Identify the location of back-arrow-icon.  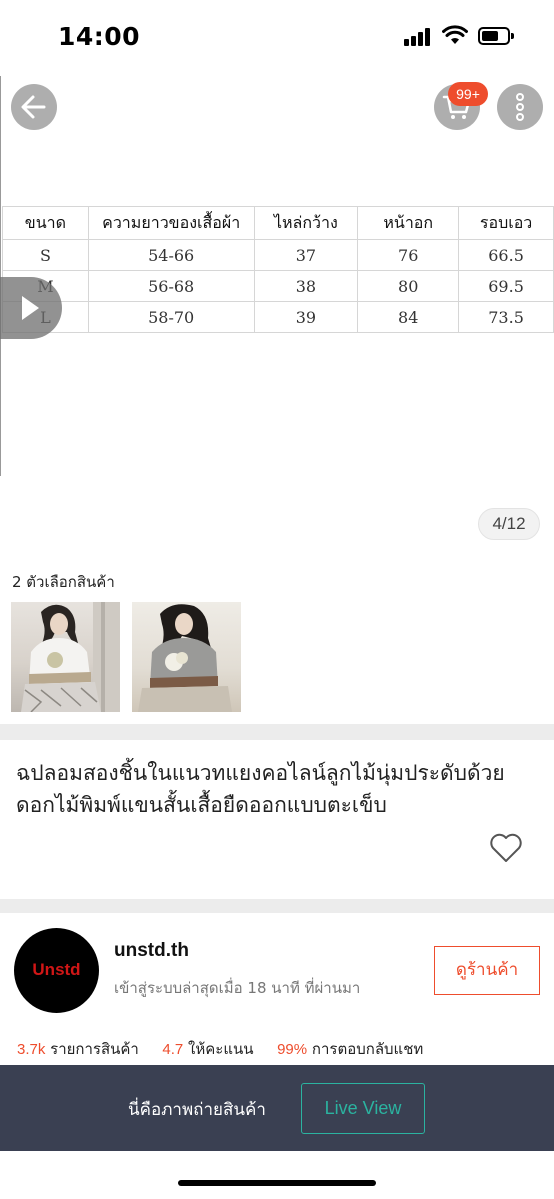
(33, 107).